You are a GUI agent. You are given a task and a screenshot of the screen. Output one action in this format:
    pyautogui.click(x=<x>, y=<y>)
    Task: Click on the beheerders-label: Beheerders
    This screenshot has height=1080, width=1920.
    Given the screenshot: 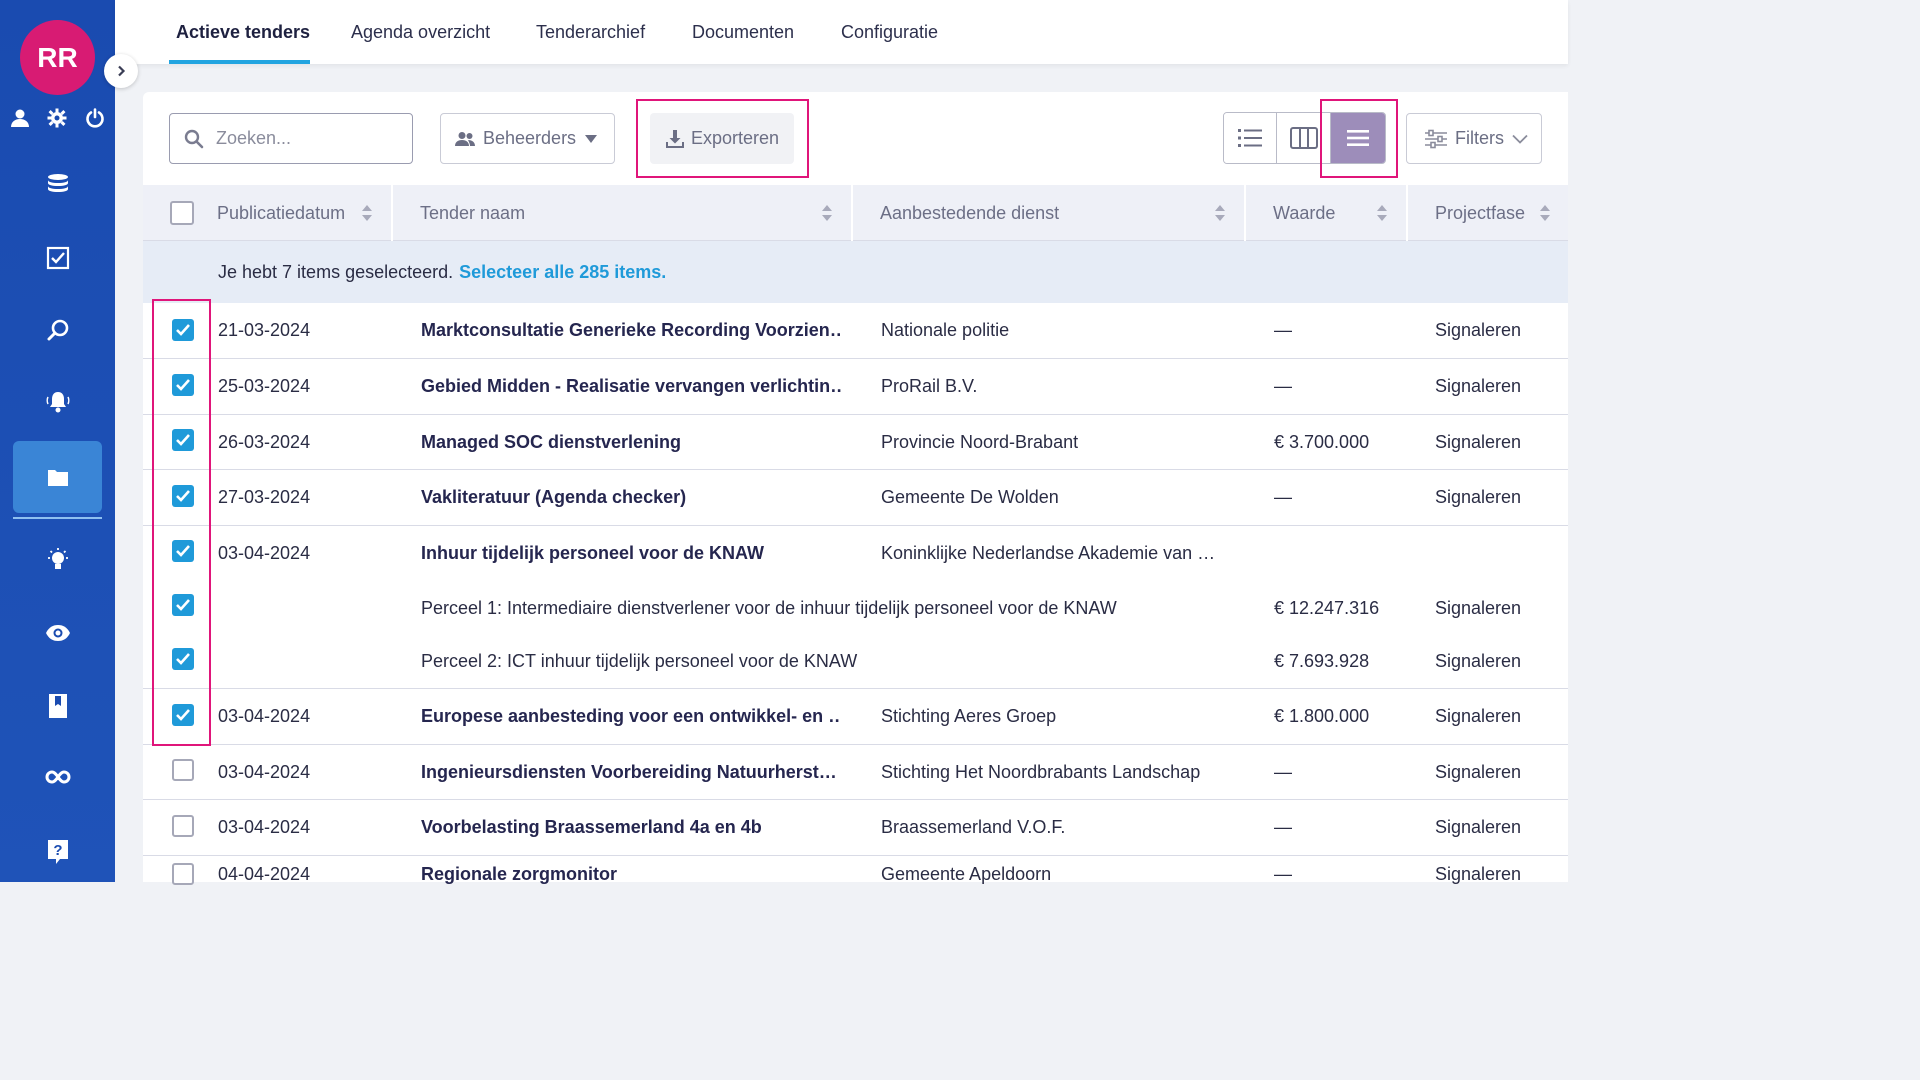 What is the action you would take?
    pyautogui.click(x=530, y=138)
    